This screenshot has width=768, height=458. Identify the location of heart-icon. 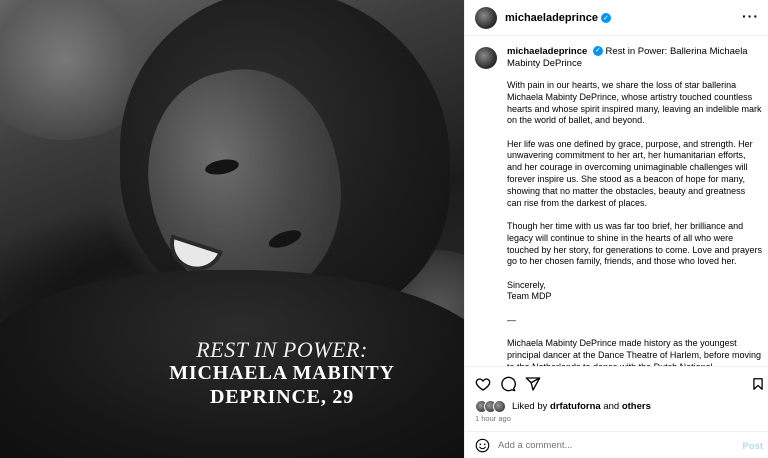
(483, 384).